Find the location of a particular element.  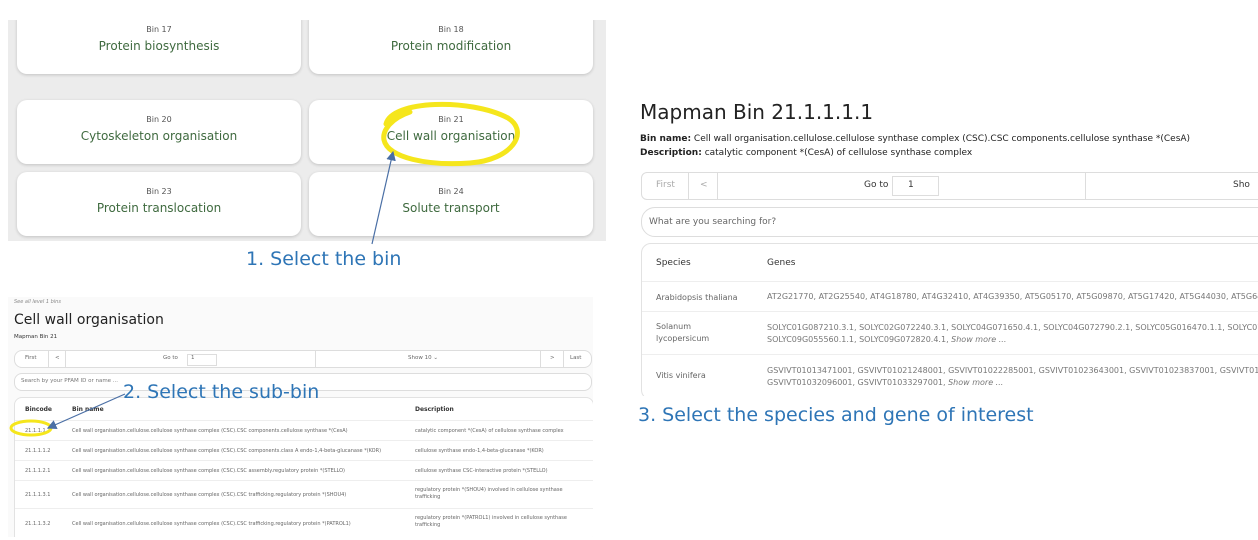

header-species: Species is located at coordinates (673, 263).